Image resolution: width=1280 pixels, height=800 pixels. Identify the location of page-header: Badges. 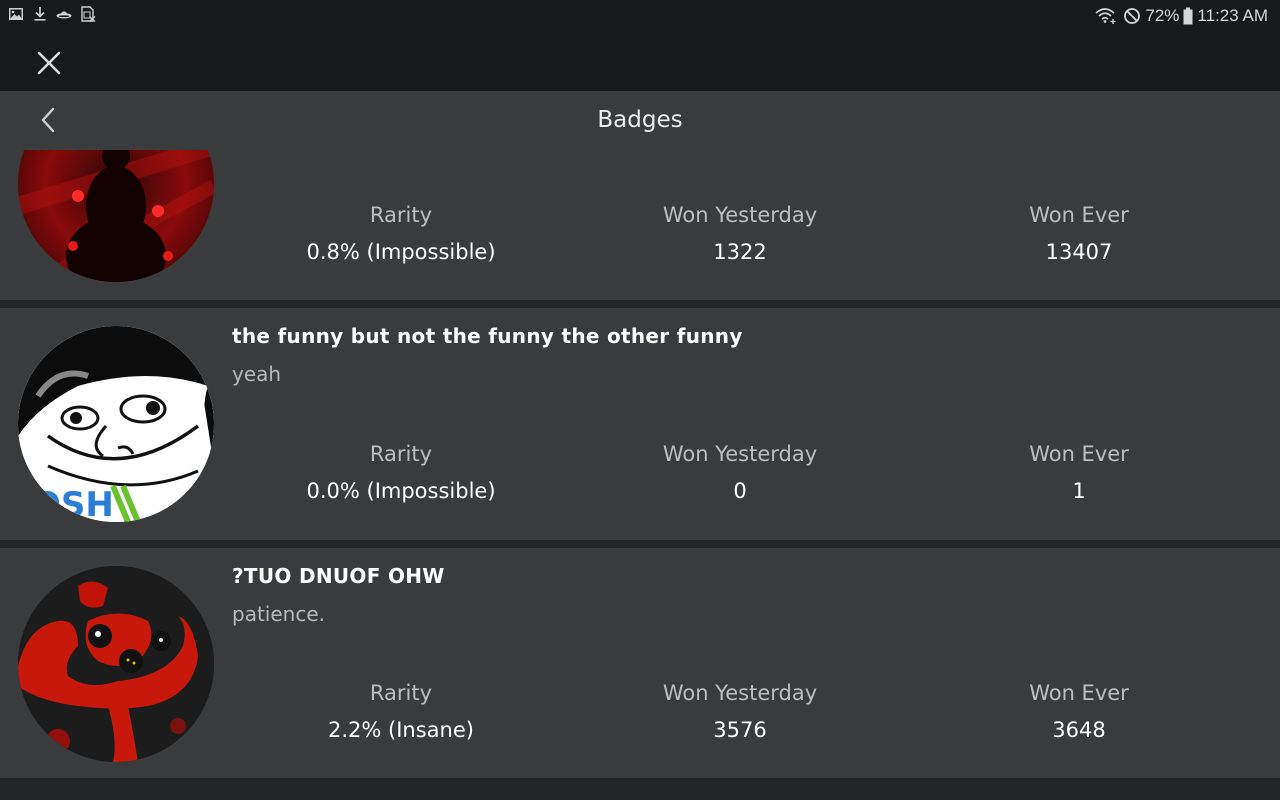
(640, 120).